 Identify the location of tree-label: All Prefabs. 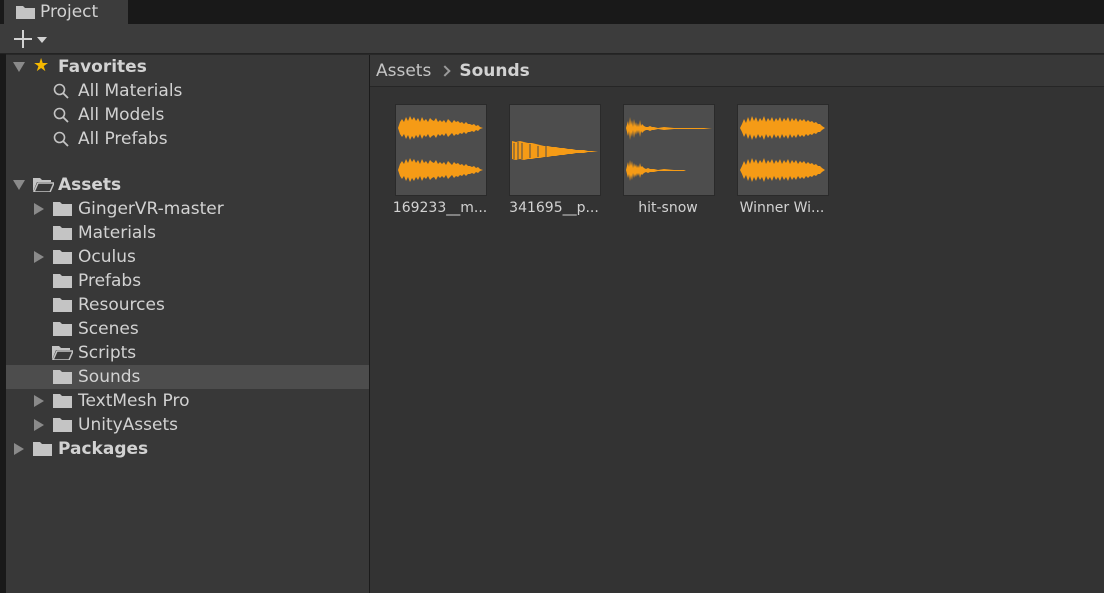
(123, 139).